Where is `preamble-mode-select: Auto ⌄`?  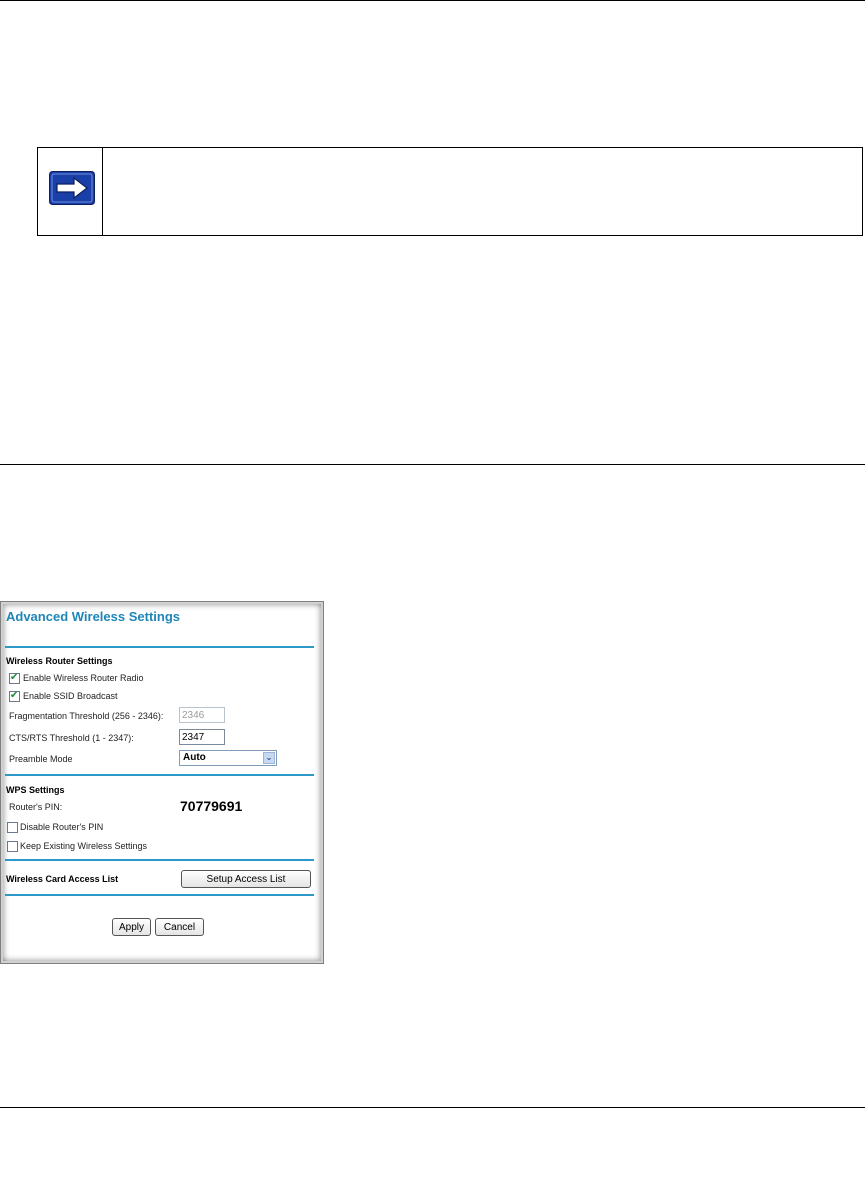 preamble-mode-select: Auto ⌄ is located at coordinates (228, 758).